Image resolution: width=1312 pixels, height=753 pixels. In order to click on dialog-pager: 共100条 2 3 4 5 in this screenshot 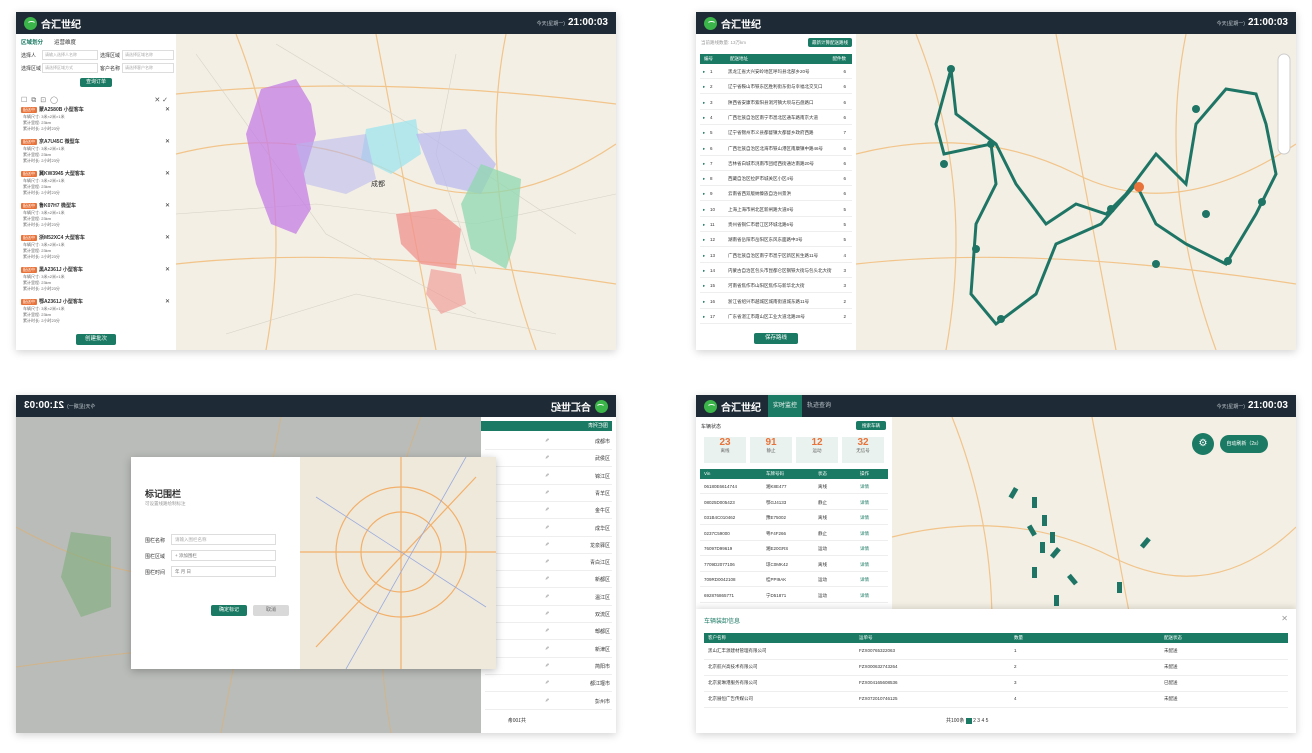, I will do `click(967, 720)`.